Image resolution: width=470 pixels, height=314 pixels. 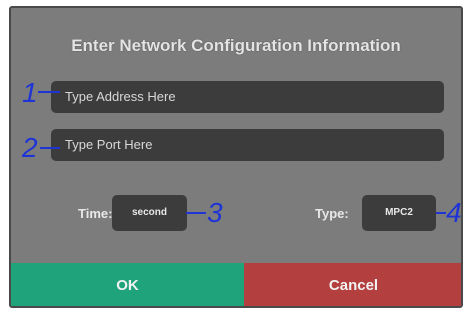 I want to click on address-input: Type Address Here, so click(x=247, y=97).